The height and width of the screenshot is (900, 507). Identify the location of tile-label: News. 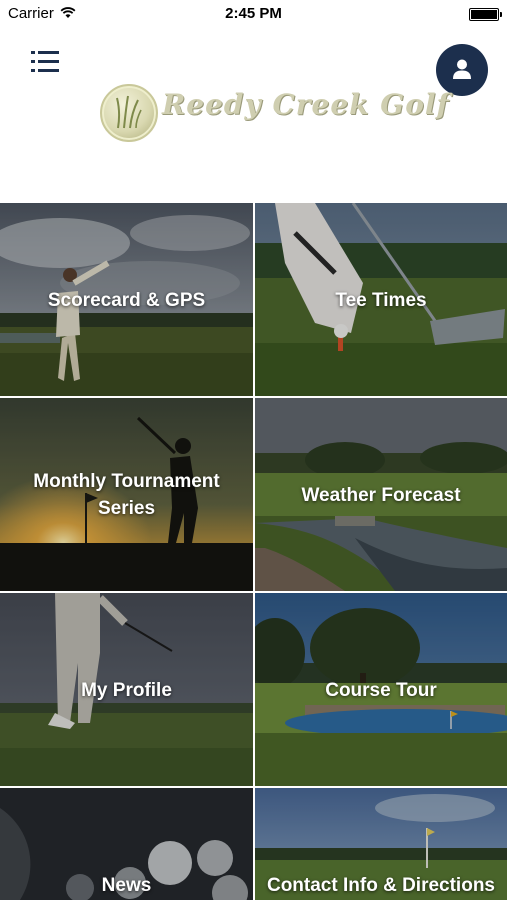
(126, 885).